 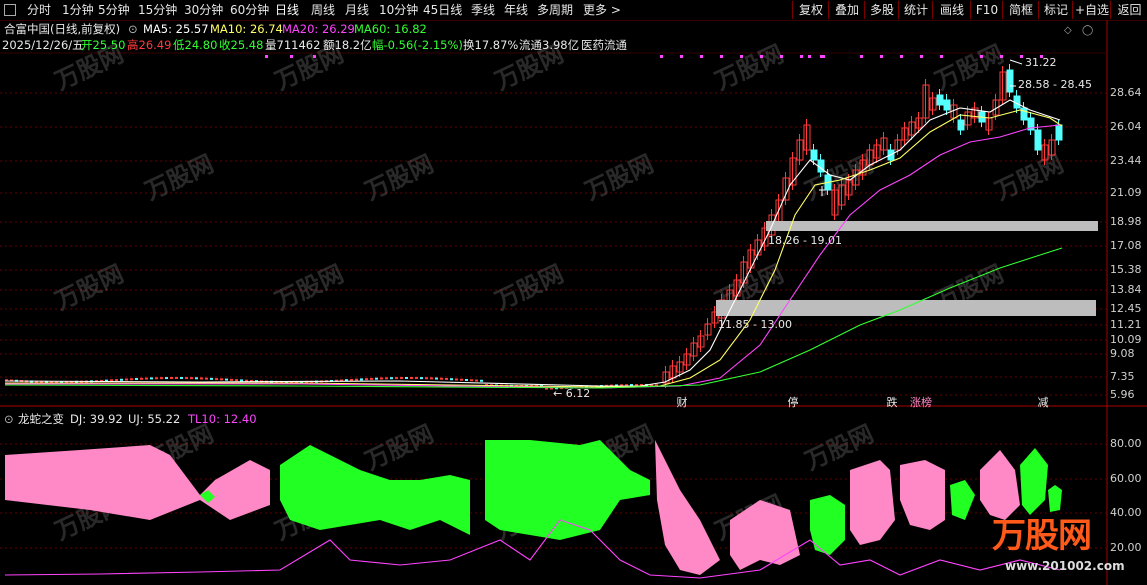 What do you see at coordinates (293, 45) in the screenshot?
I see `quote-volume: 量711462` at bounding box center [293, 45].